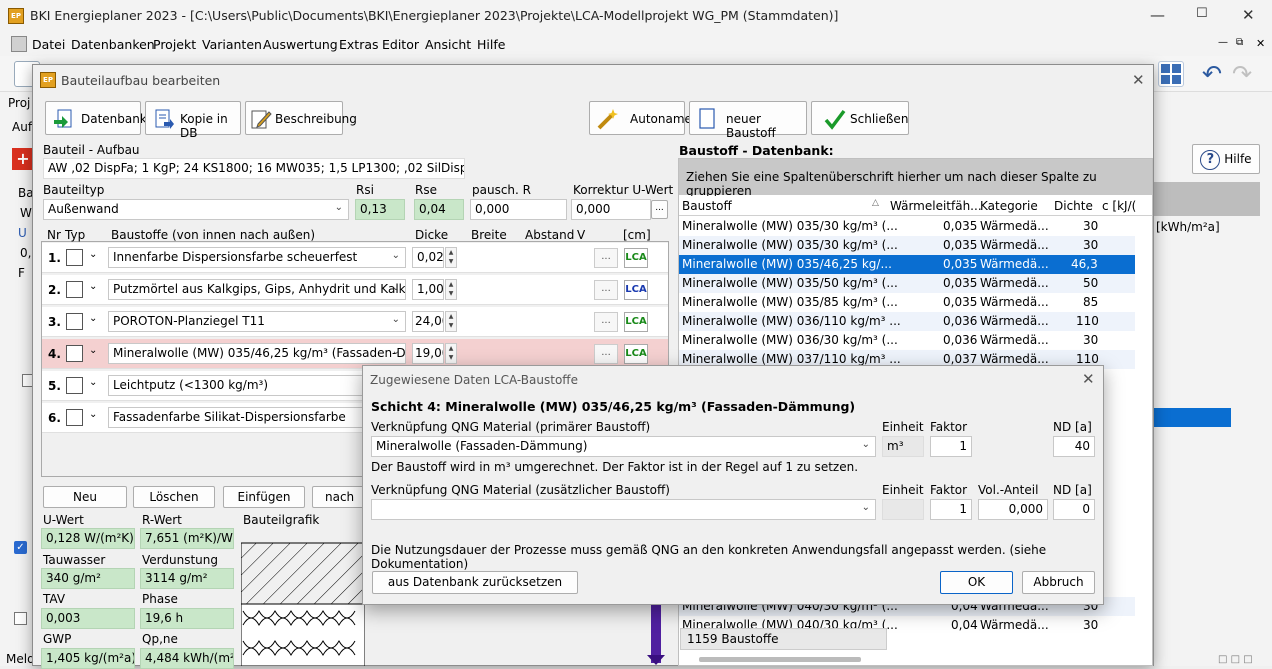  I want to click on reset-from-db-button: aus Datenbank zurücksetzen, so click(475, 582).